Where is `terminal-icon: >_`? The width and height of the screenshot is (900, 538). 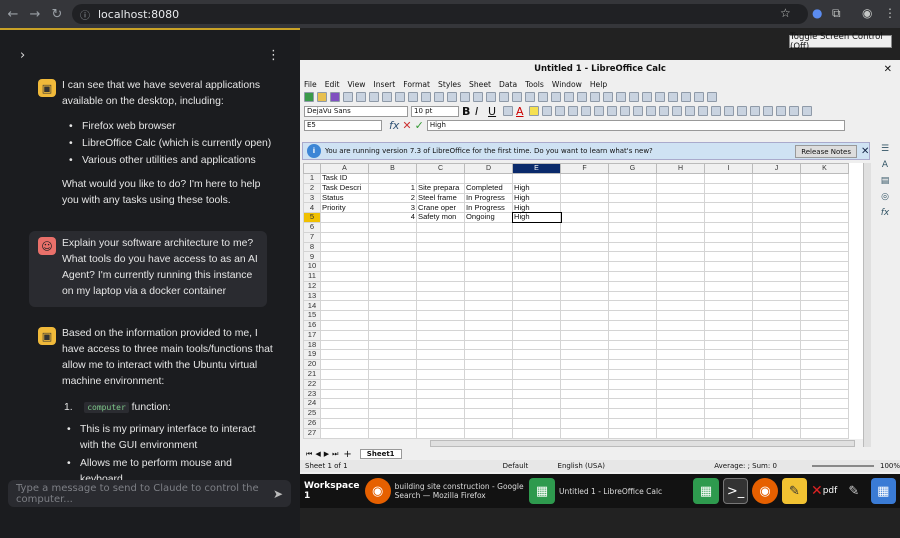 terminal-icon: >_ is located at coordinates (735, 491).